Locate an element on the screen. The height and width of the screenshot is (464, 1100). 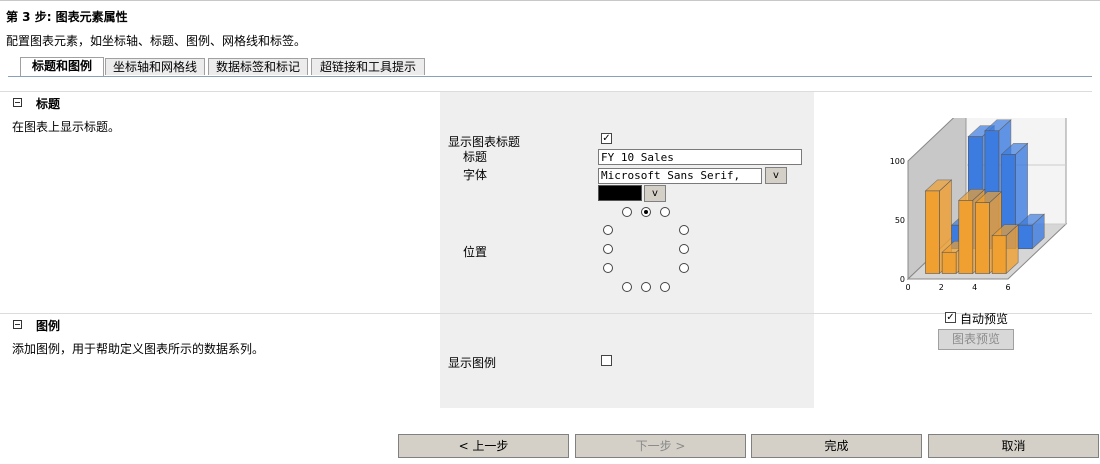
font-color-dropdown-button: v is located at coordinates (655, 193).